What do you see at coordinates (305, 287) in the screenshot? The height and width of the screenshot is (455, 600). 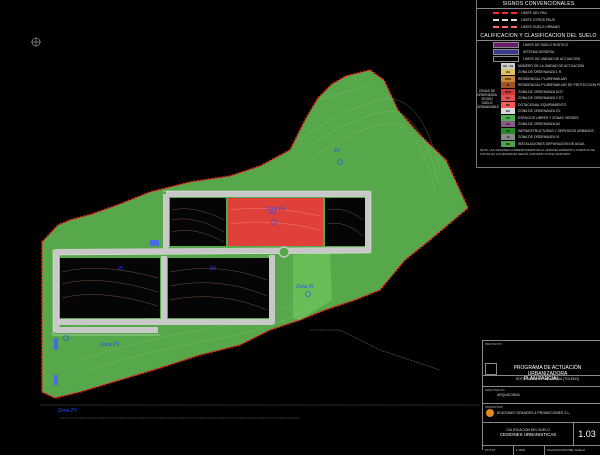 I see `zone-label: Zona VI` at bounding box center [305, 287].